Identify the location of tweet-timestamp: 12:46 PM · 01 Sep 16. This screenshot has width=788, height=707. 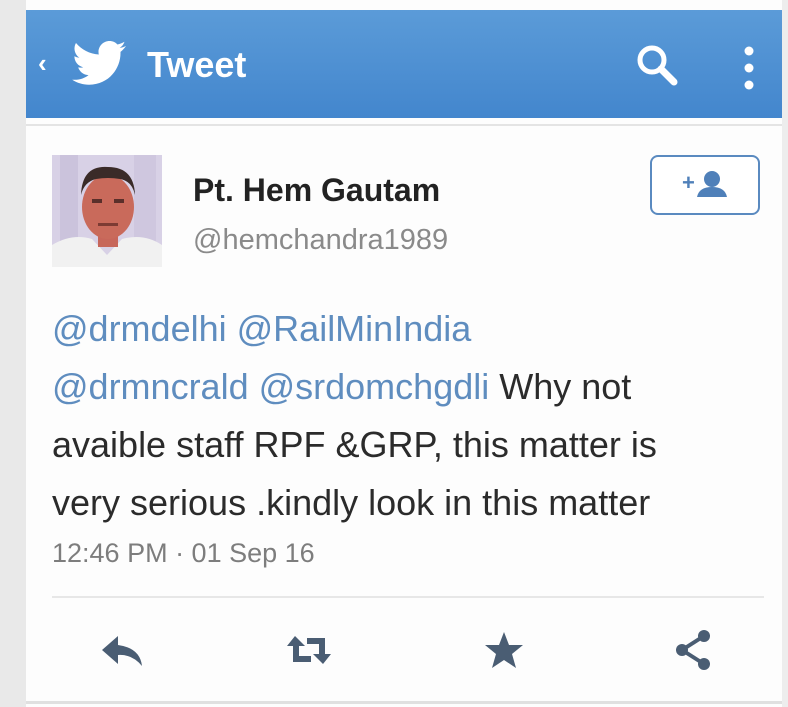
(183, 553).